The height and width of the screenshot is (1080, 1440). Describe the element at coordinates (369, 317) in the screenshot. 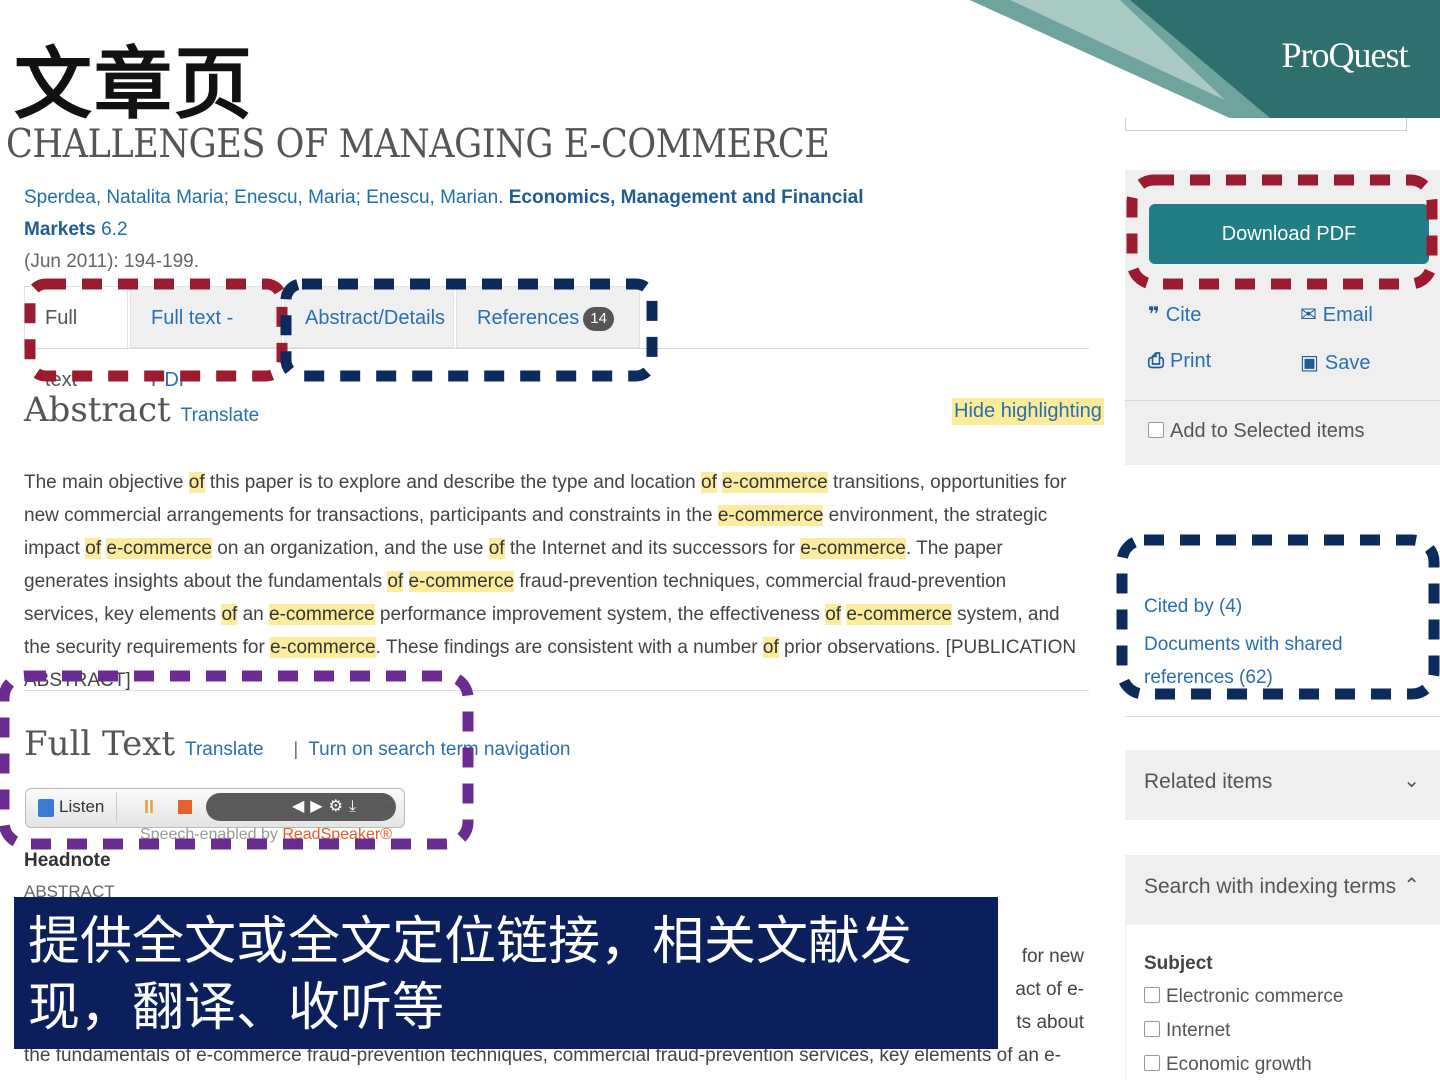

I see `tab-abstract-details: Abstract/Details` at that location.